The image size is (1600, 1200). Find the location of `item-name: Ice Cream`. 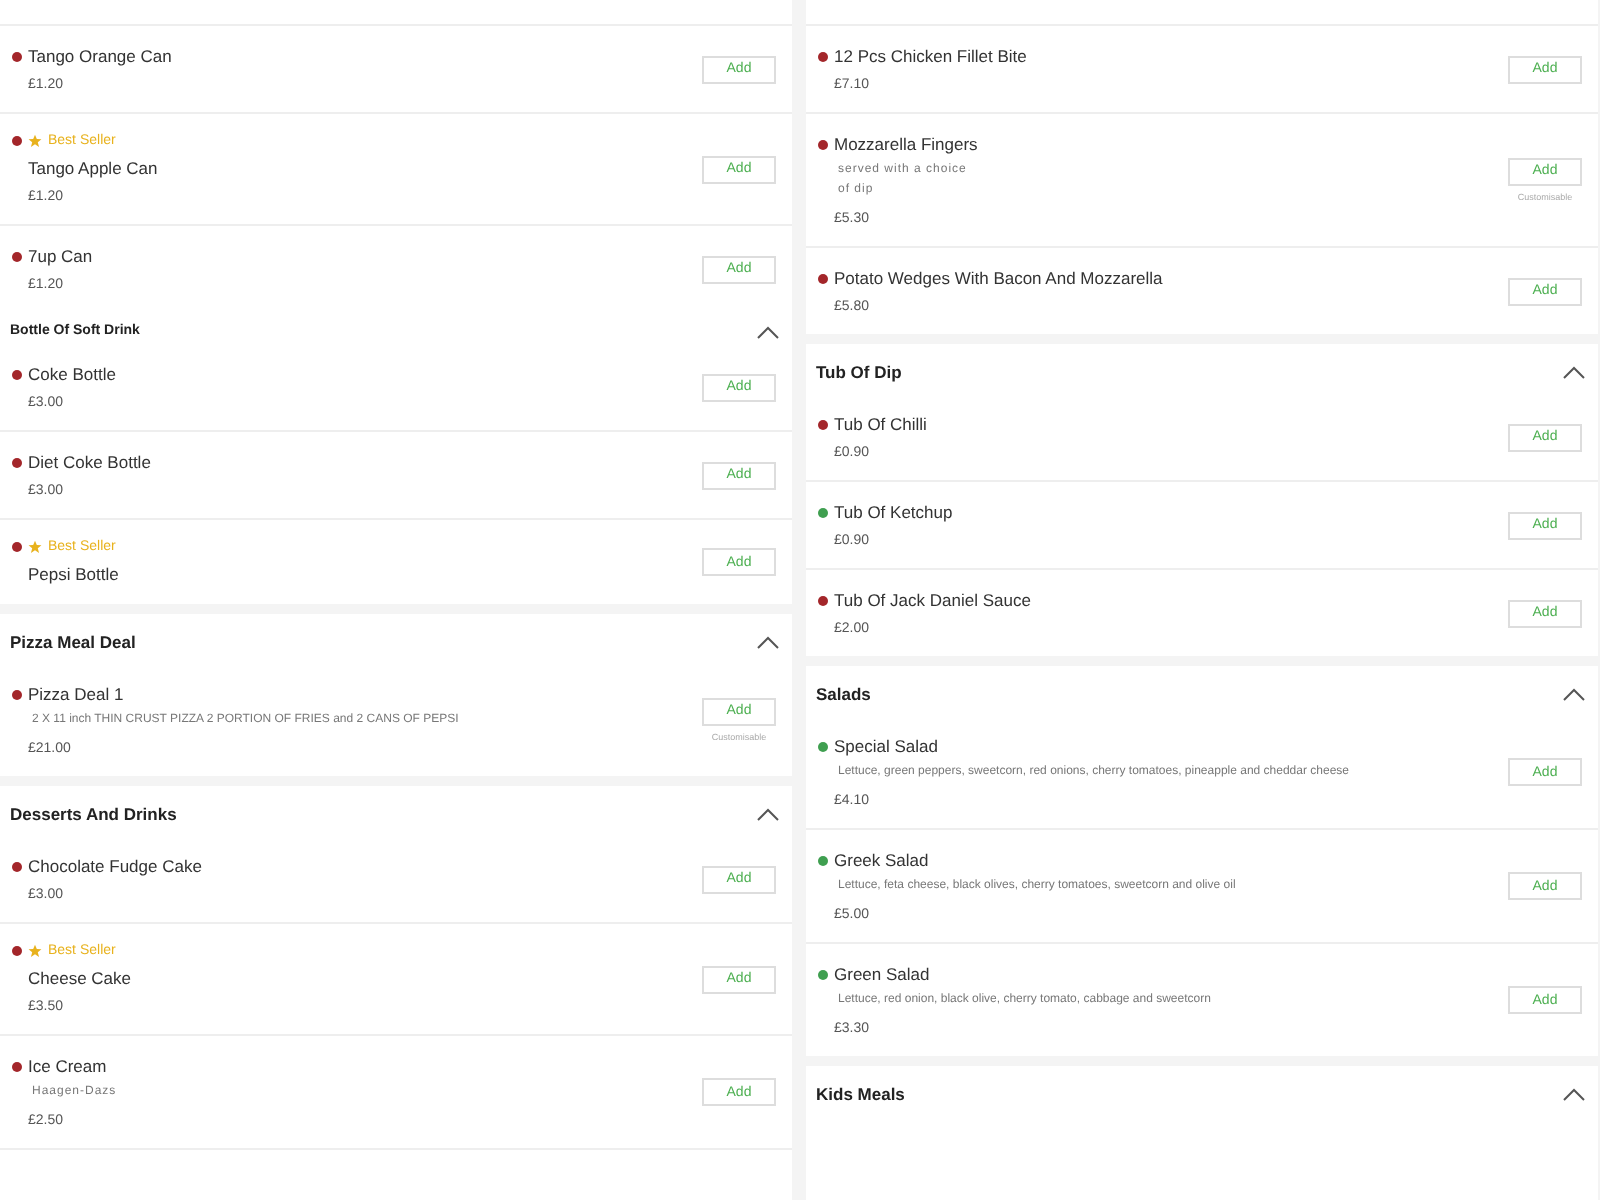

item-name: Ice Cream is located at coordinates (67, 1066).